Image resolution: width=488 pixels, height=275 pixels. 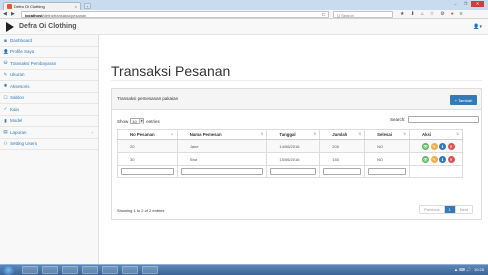 What do you see at coordinates (17, 98) in the screenshot?
I see `sidebar-item-label: Sablon` at bounding box center [17, 98].